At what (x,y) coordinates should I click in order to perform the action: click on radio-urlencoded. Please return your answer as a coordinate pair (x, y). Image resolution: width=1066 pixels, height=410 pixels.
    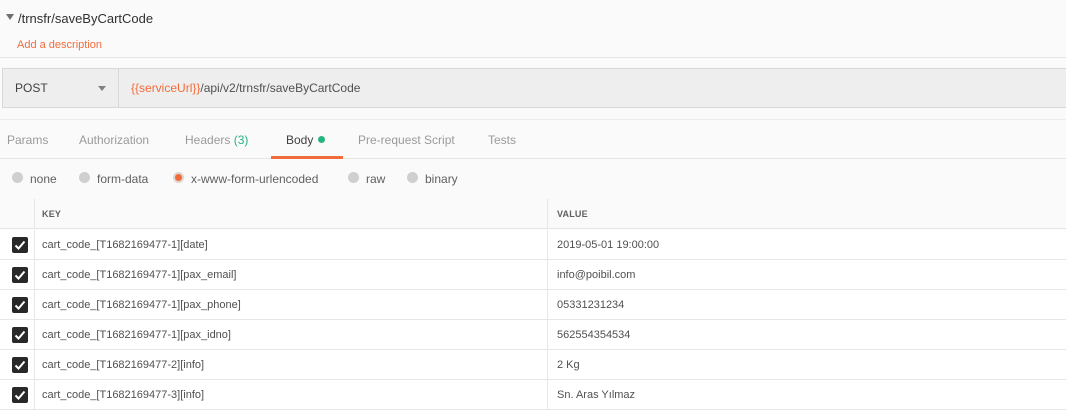
    Looking at the image, I should click on (178, 177).